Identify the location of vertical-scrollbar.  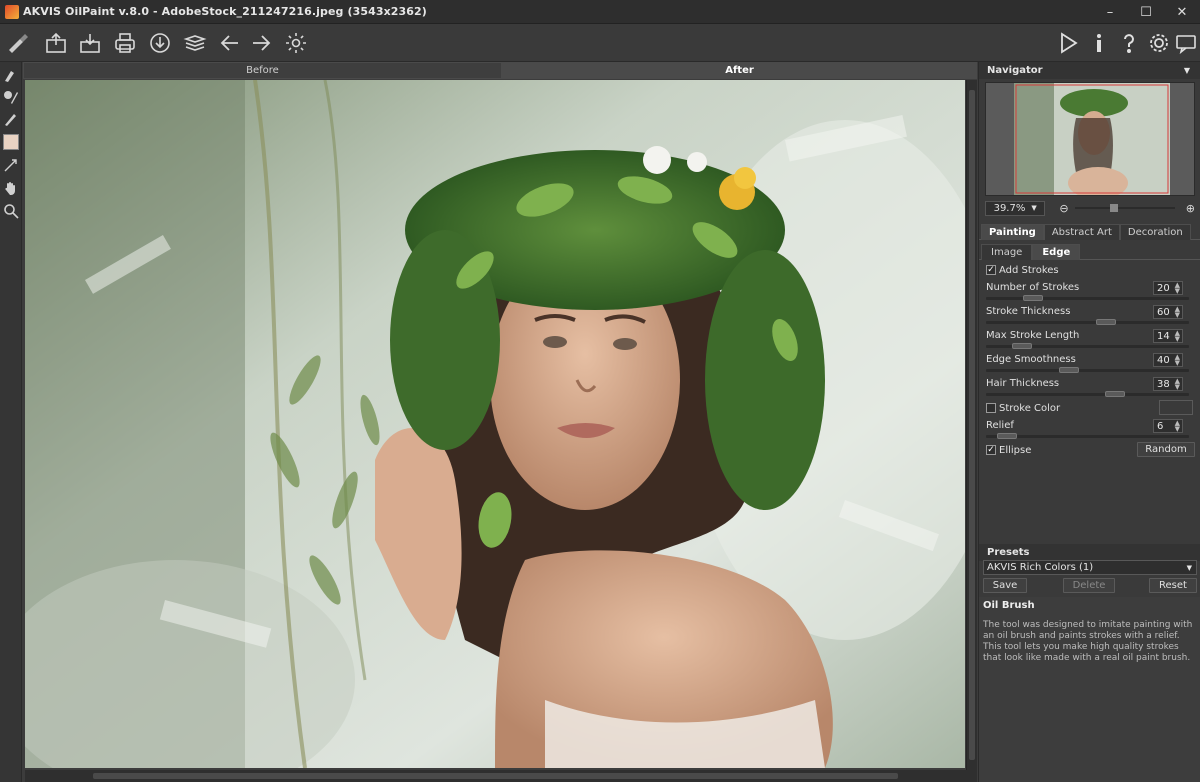
(971, 425).